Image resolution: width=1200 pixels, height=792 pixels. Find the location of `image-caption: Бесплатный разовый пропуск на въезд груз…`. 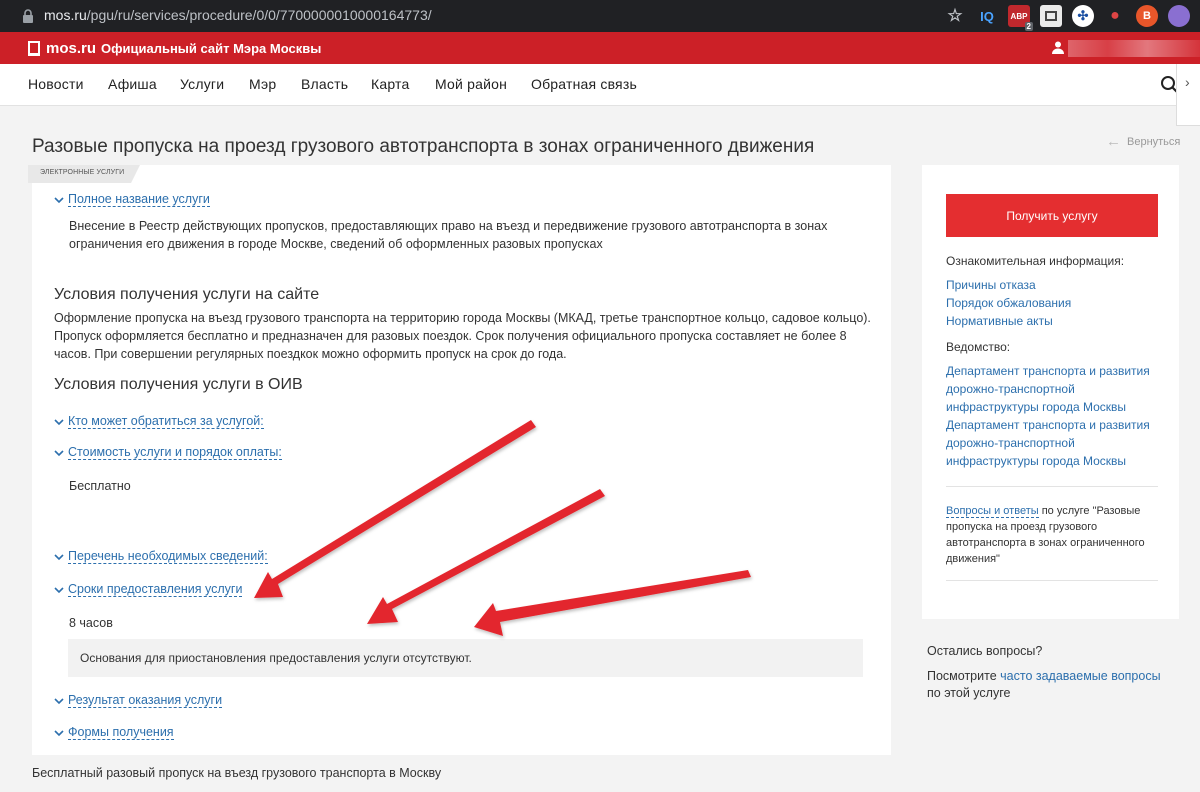

image-caption: Бесплатный разовый пропуск на въезд груз… is located at coordinates (237, 773).